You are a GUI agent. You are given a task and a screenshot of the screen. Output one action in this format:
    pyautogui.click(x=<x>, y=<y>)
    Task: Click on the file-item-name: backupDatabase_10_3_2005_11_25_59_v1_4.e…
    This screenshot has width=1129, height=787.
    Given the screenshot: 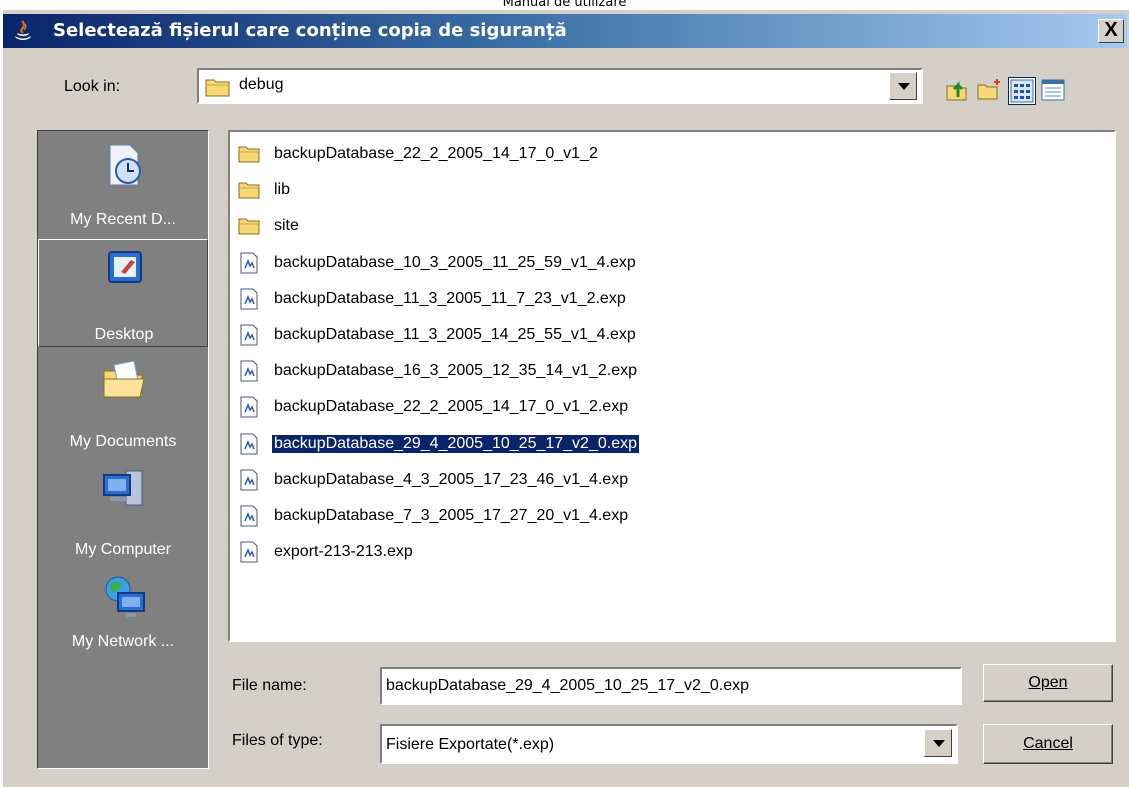 What is the action you would take?
    pyautogui.click(x=455, y=262)
    